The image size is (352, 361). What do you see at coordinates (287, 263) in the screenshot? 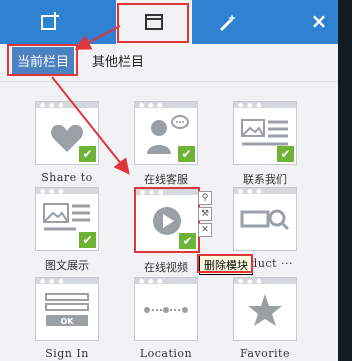
I see `more-indicator: ···` at bounding box center [287, 263].